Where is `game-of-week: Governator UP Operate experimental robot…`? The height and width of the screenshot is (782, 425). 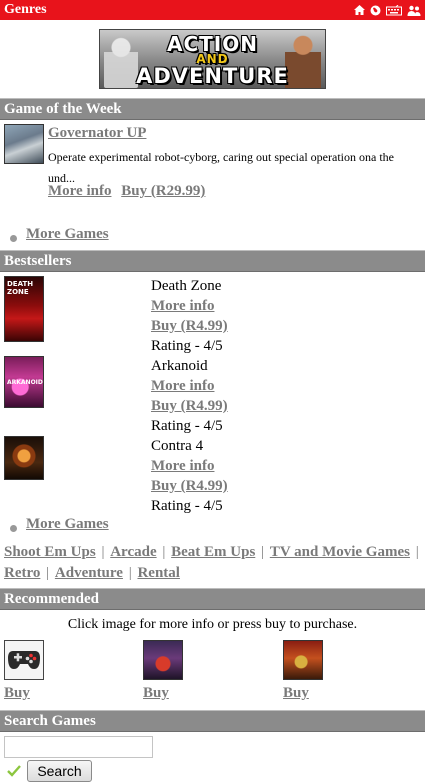 game-of-week: Governator UP Operate experimental robot… is located at coordinates (212, 173).